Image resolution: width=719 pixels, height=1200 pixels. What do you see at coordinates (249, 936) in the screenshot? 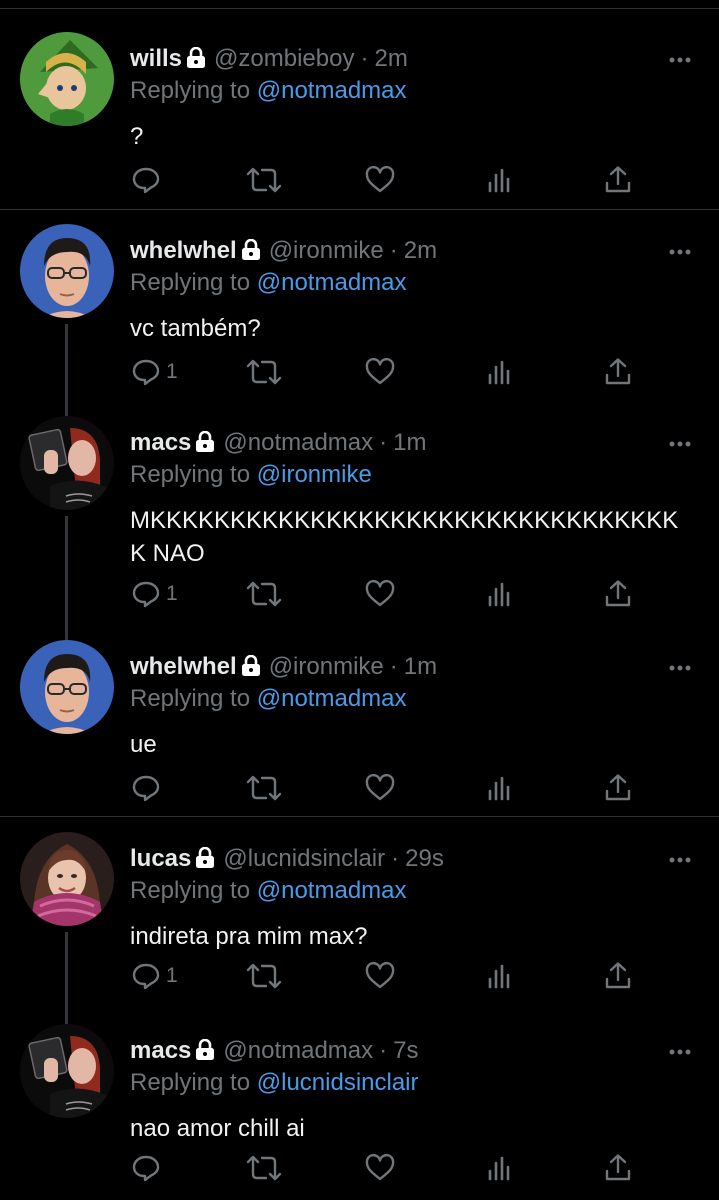
I see `tweet-text: indireta pra mim max?` at bounding box center [249, 936].